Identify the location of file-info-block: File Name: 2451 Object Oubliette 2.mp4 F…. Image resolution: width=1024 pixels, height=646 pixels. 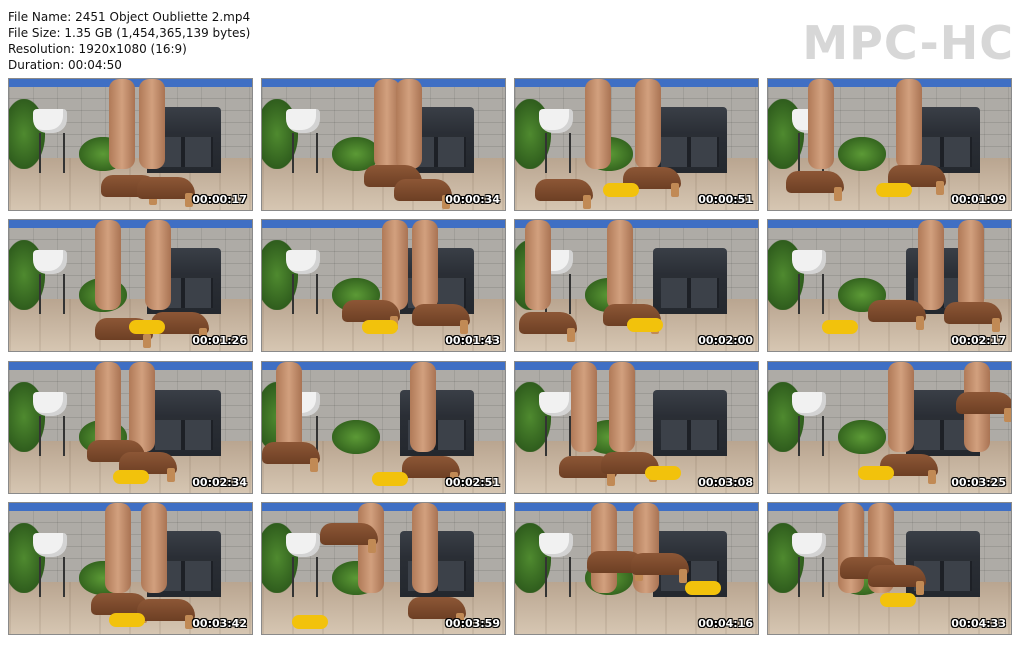
(129, 41).